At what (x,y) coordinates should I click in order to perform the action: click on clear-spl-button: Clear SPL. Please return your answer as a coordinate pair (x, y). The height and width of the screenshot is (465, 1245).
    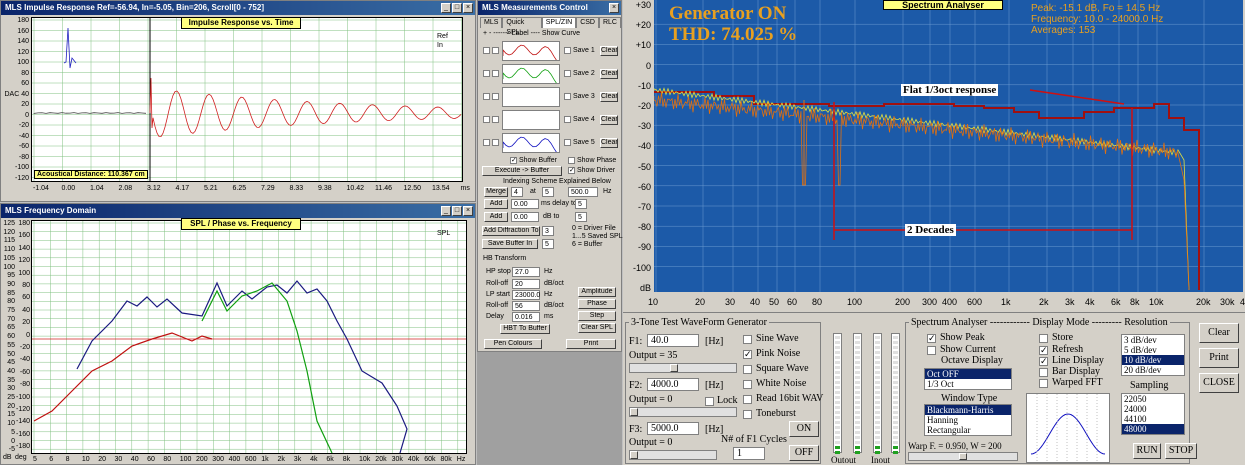
    Looking at the image, I should click on (597, 328).